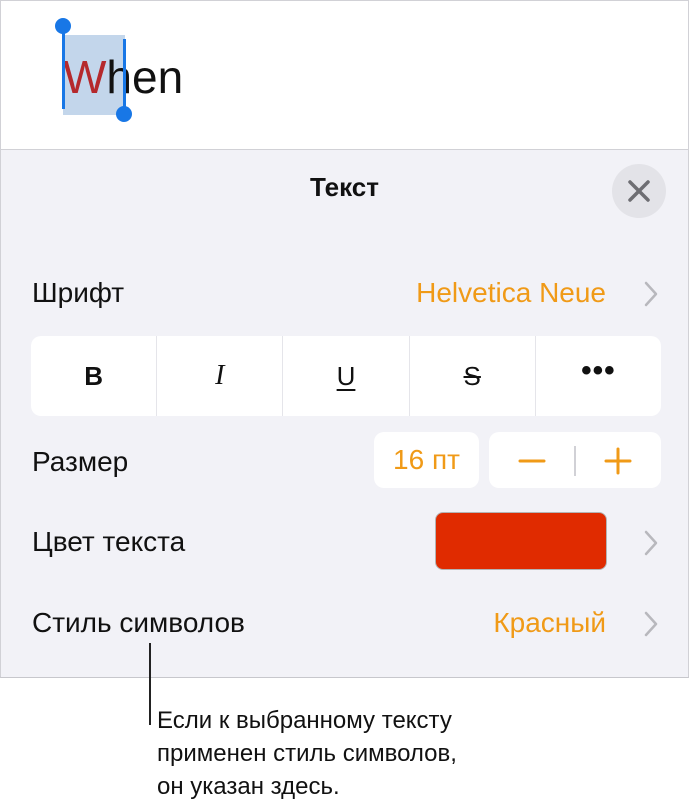  I want to click on selected-letter: W, so click(84, 77).